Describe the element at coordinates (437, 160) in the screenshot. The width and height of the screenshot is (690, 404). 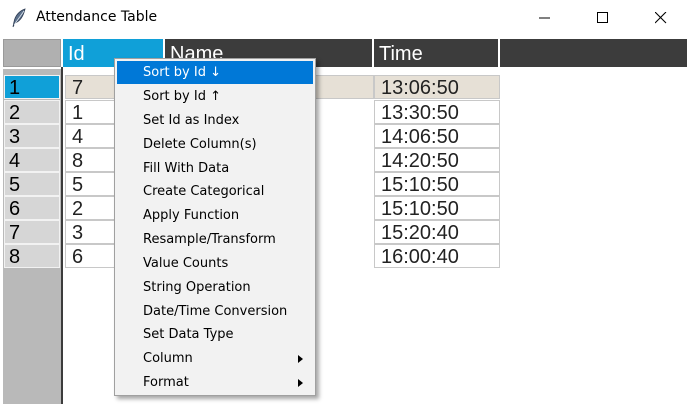
I see `cell-time: 14:20:50` at that location.